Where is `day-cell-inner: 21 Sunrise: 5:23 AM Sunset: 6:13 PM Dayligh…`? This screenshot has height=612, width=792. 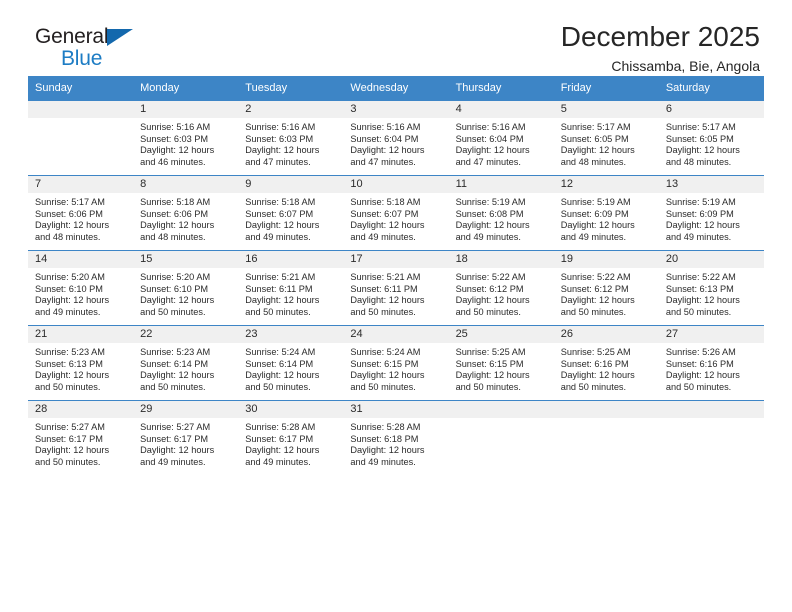
day-cell-inner: 21 Sunrise: 5:23 AM Sunset: 6:13 PM Dayligh… is located at coordinates (81, 363).